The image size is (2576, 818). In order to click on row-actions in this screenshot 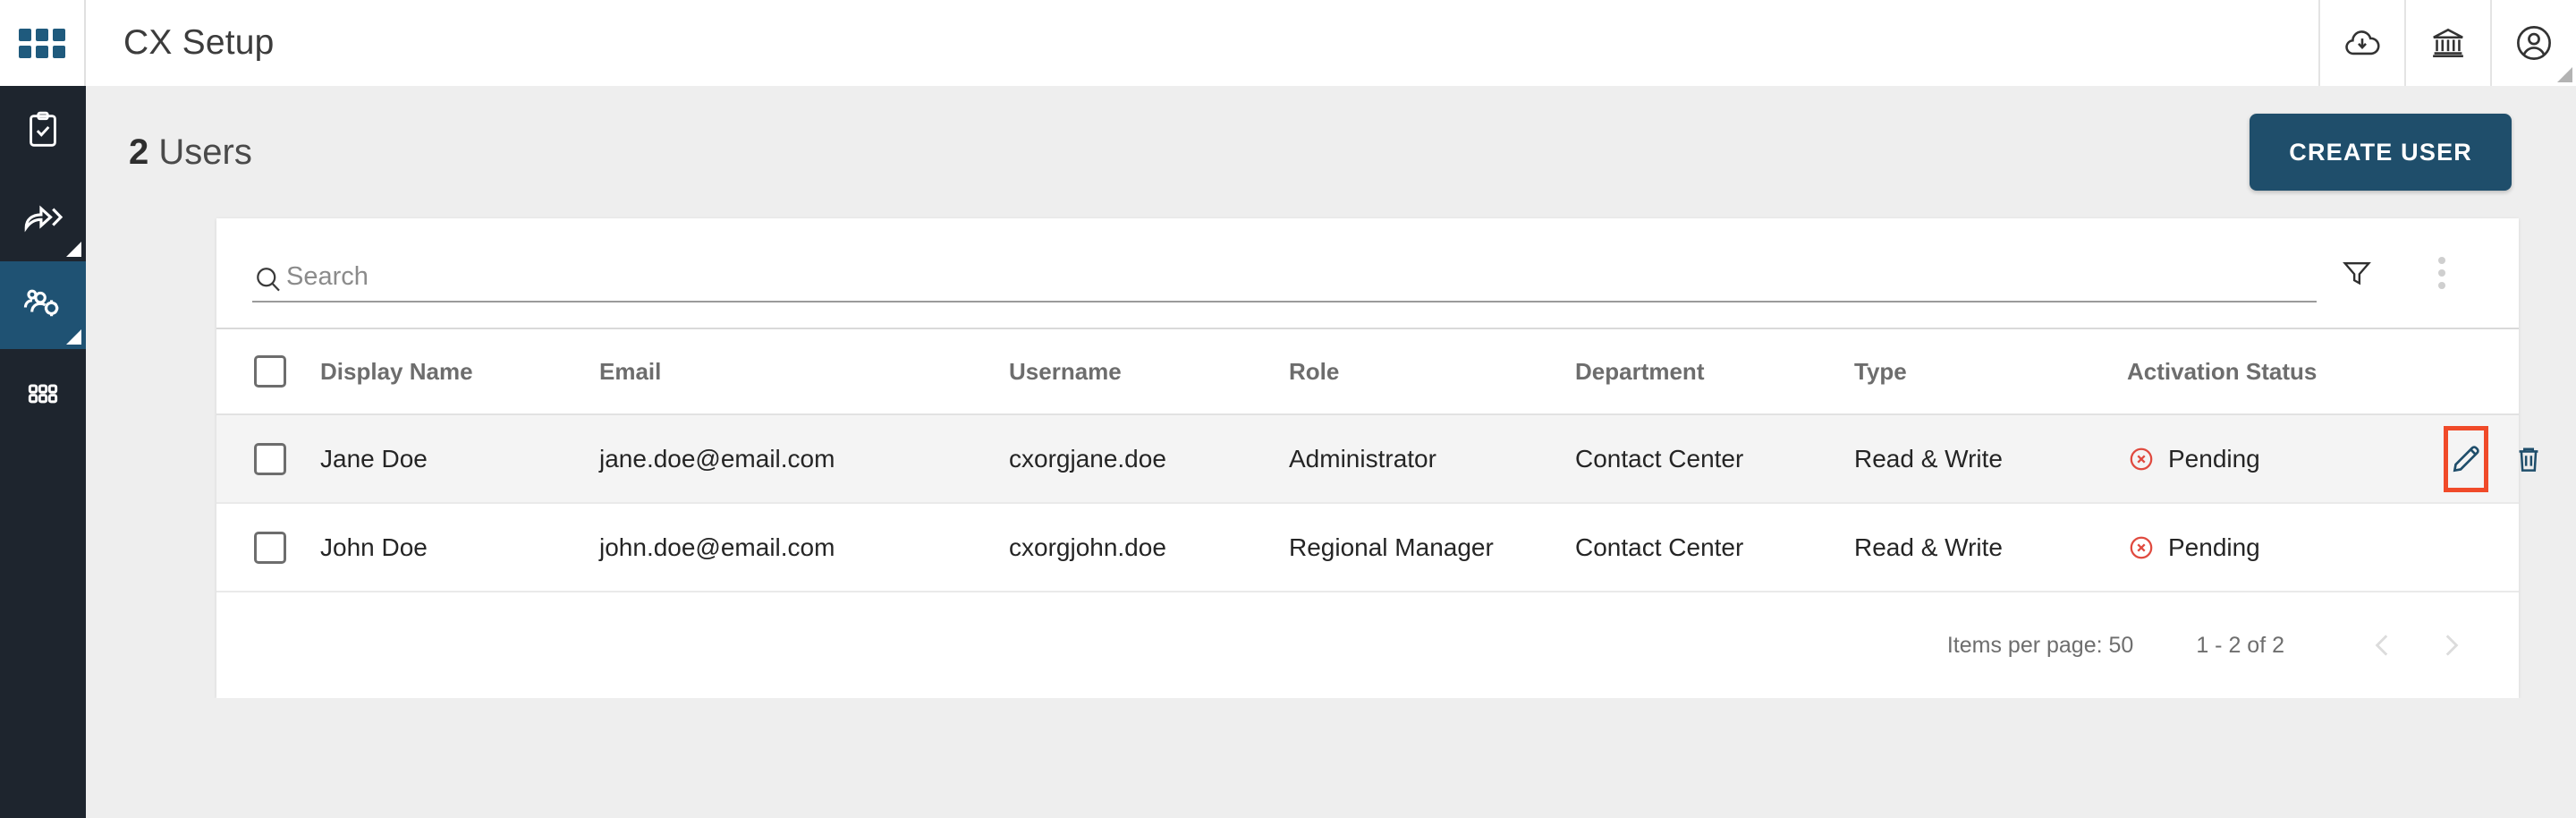, I will do `click(2489, 459)`.